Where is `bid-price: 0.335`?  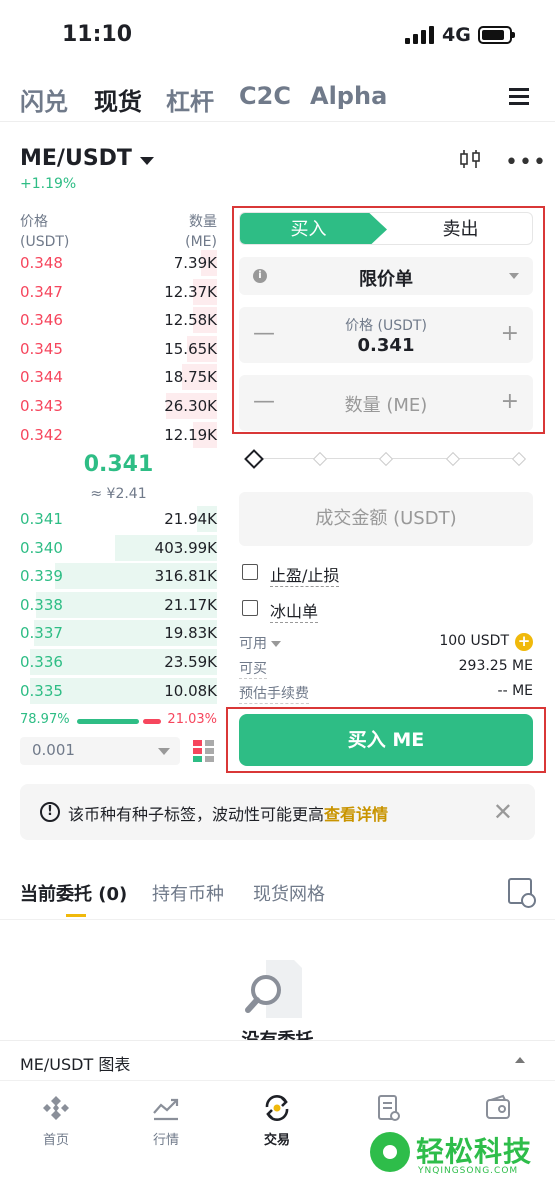
bid-price: 0.335 is located at coordinates (41, 690).